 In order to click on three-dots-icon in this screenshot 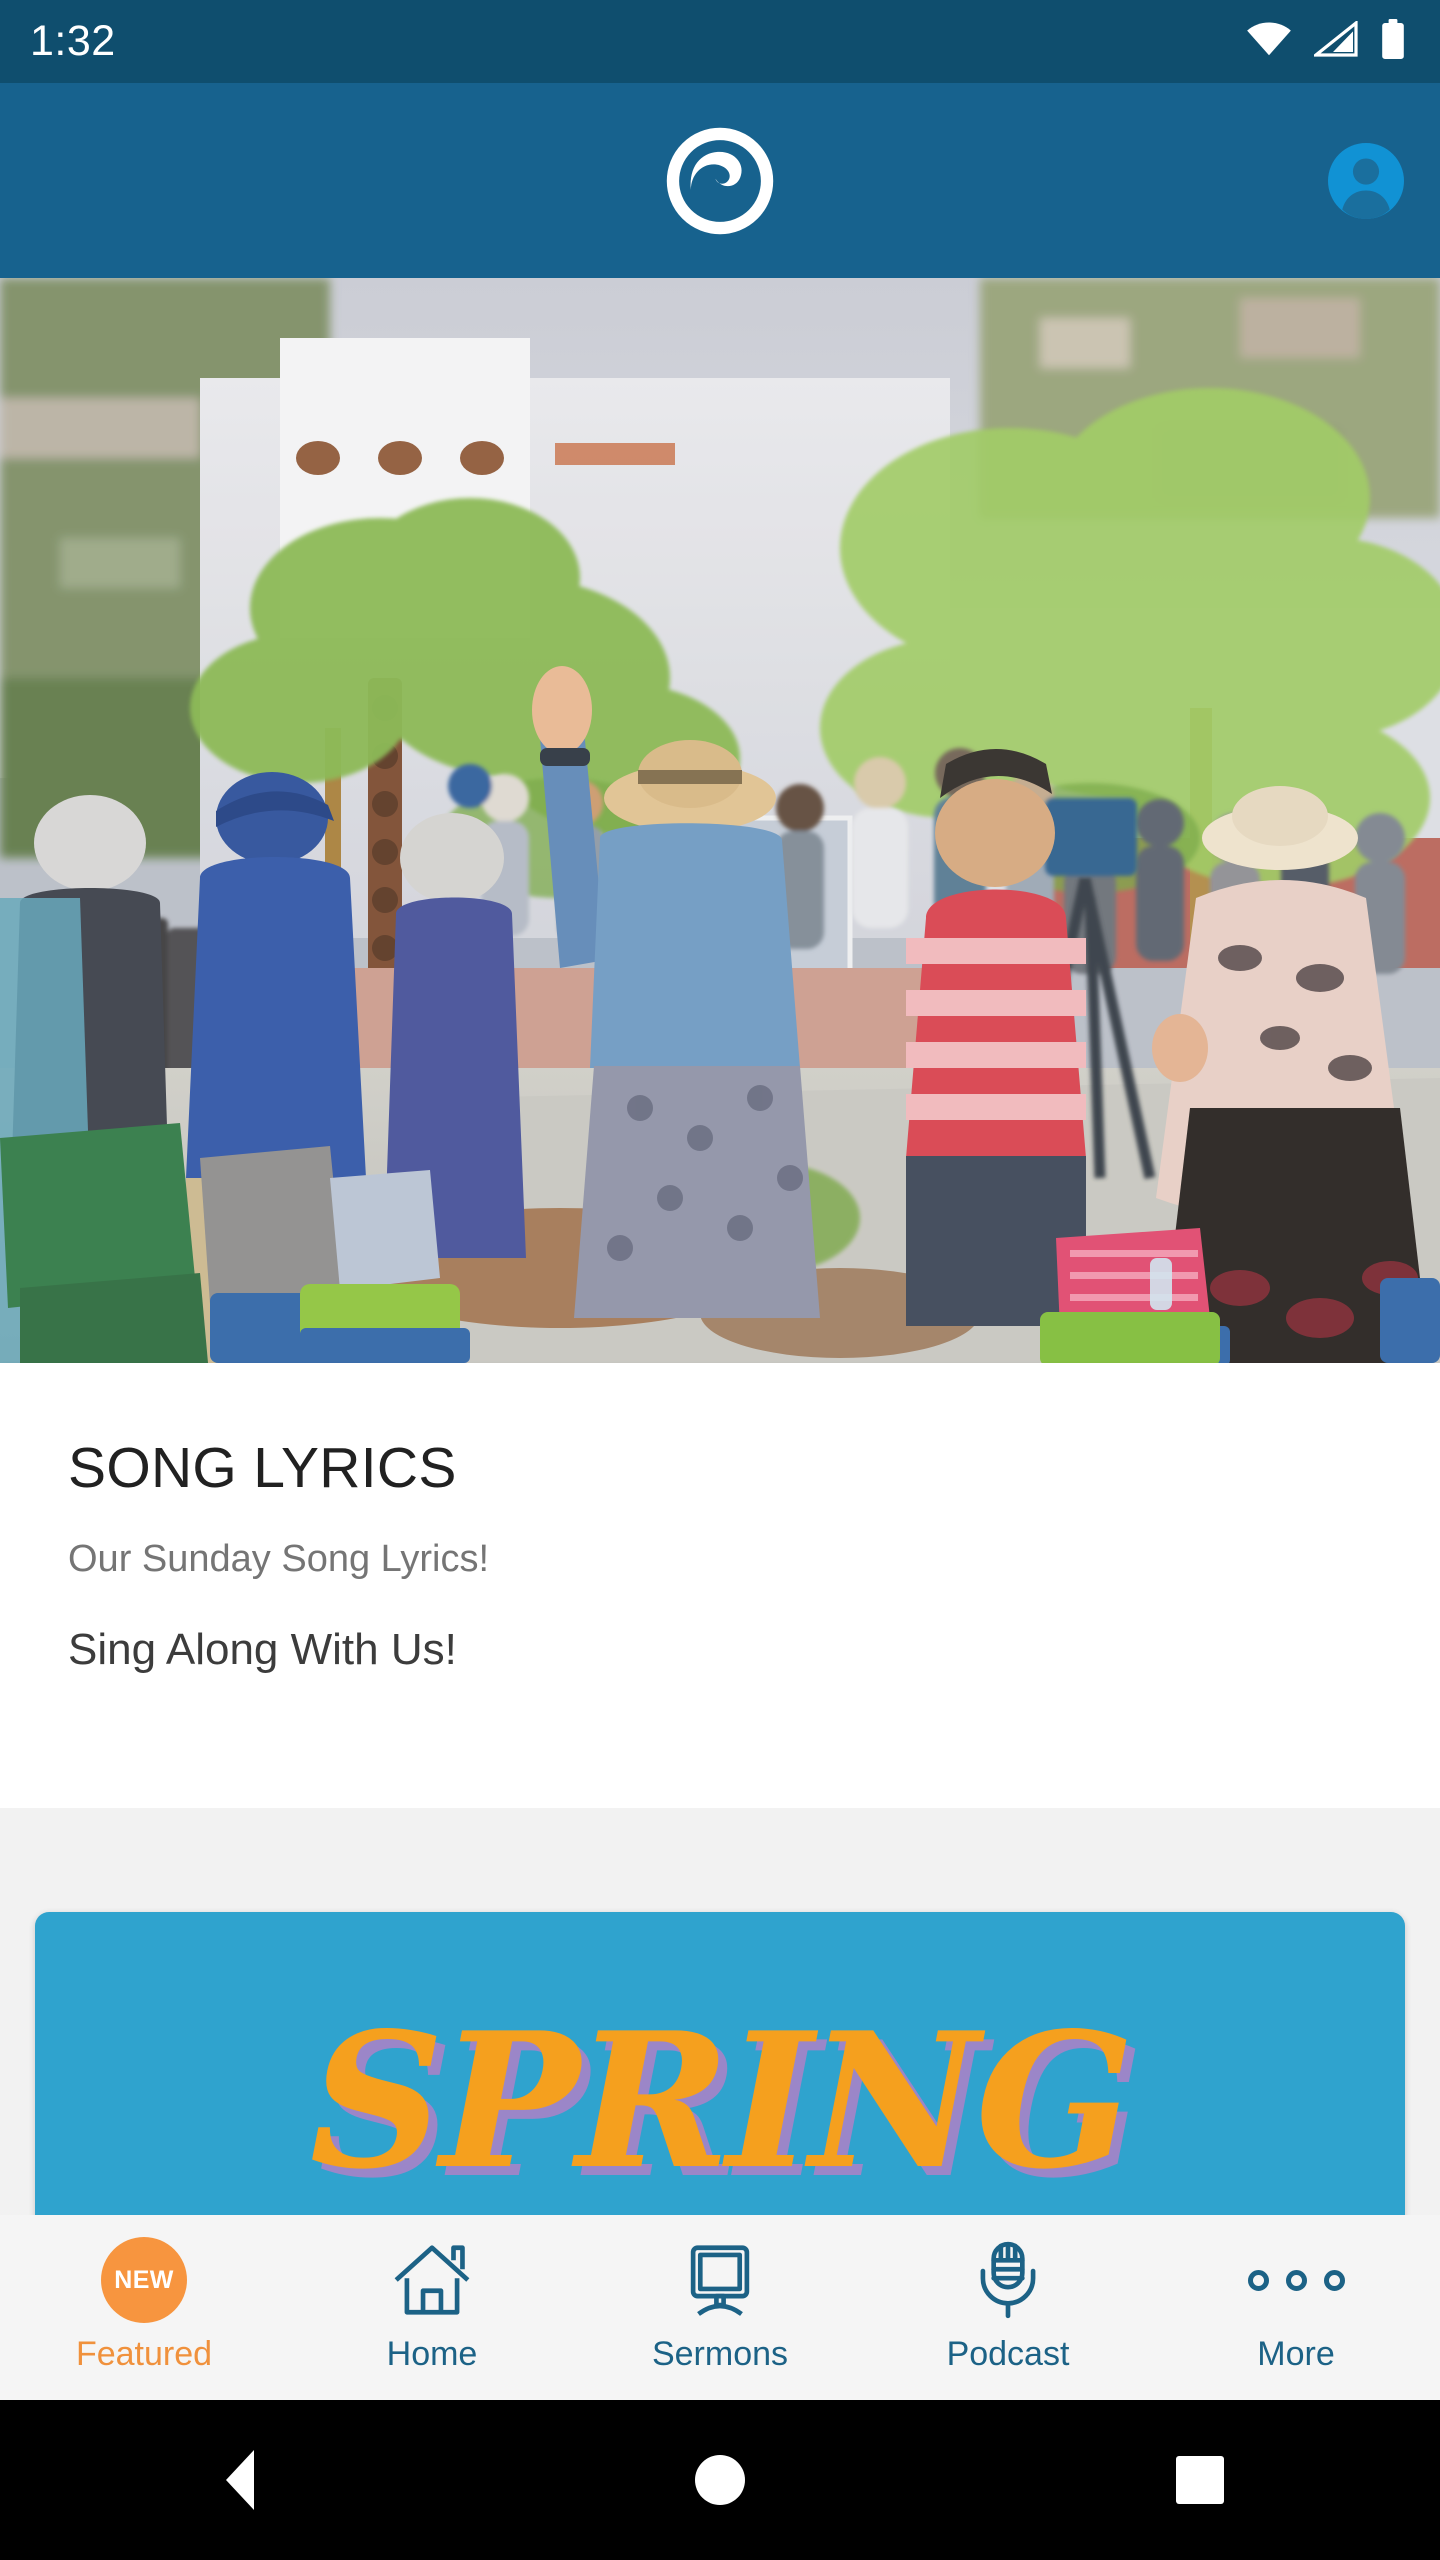, I will do `click(1296, 2280)`.